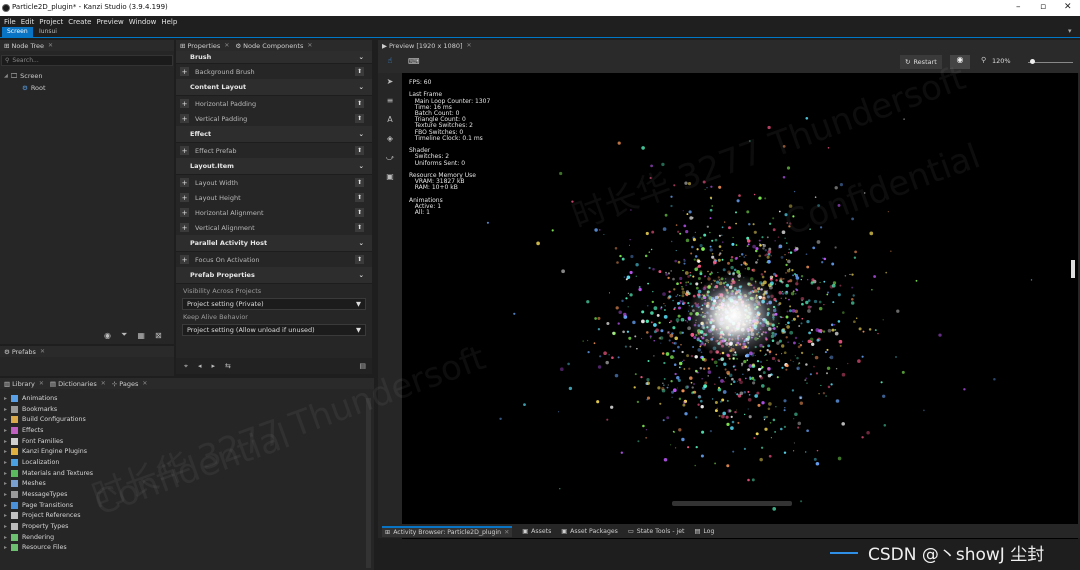 Image resolution: width=1080 pixels, height=570 pixels. What do you see at coordinates (274, 118) in the screenshot?
I see `prop-vertical-padding: + Vertical Padding ⬆` at bounding box center [274, 118].